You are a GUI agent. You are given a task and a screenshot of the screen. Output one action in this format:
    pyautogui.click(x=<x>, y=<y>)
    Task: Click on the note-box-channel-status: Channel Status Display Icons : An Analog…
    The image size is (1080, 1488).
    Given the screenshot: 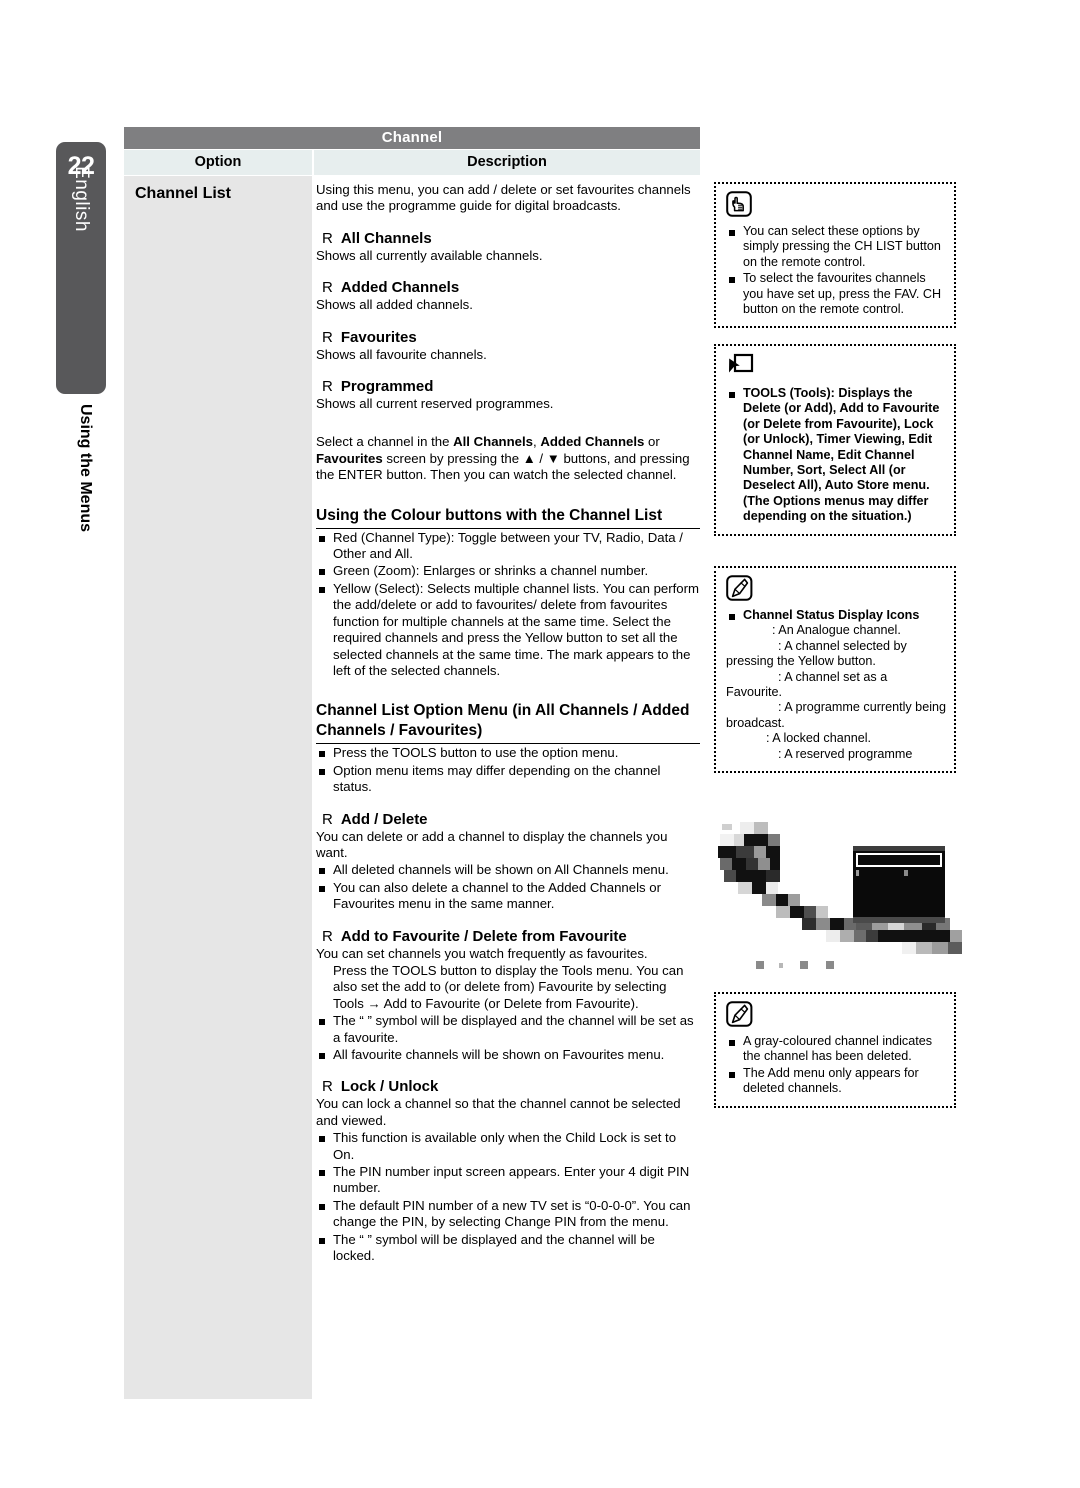 What is the action you would take?
    pyautogui.click(x=835, y=670)
    